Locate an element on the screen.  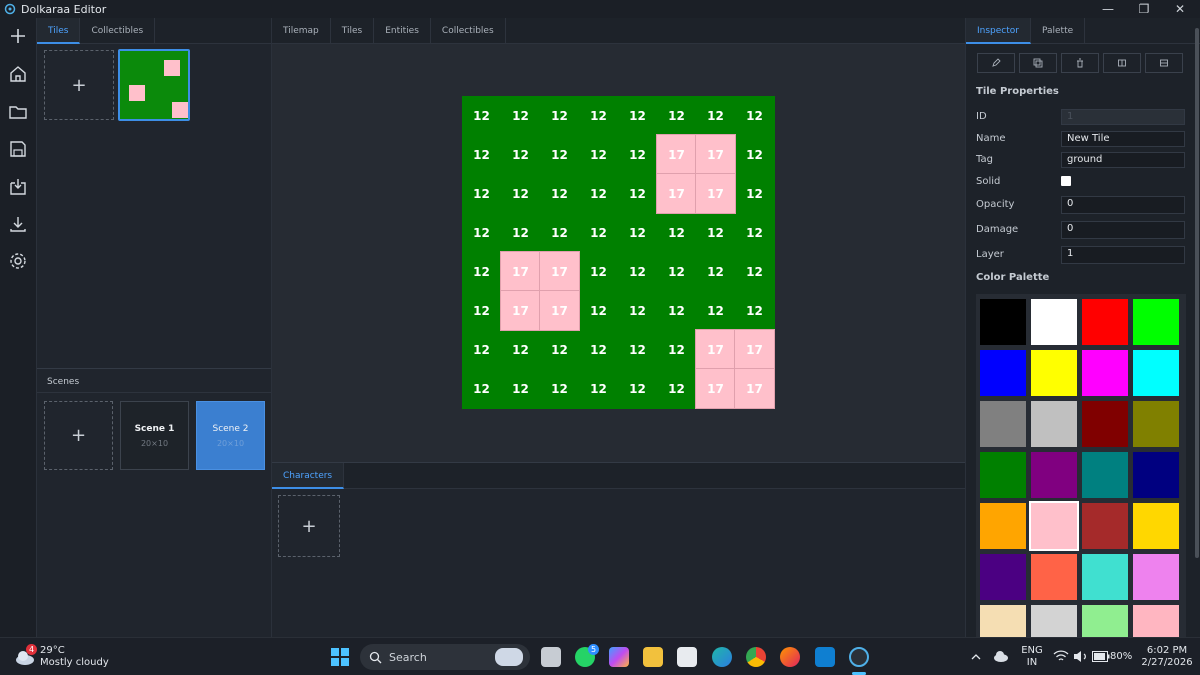
add-character-button: + is located at coordinates (309, 526).